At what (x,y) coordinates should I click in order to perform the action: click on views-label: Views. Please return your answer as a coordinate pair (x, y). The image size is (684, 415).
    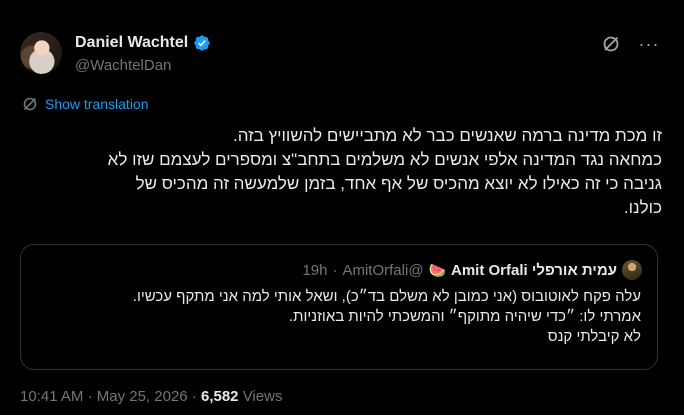
    Looking at the image, I should click on (262, 396).